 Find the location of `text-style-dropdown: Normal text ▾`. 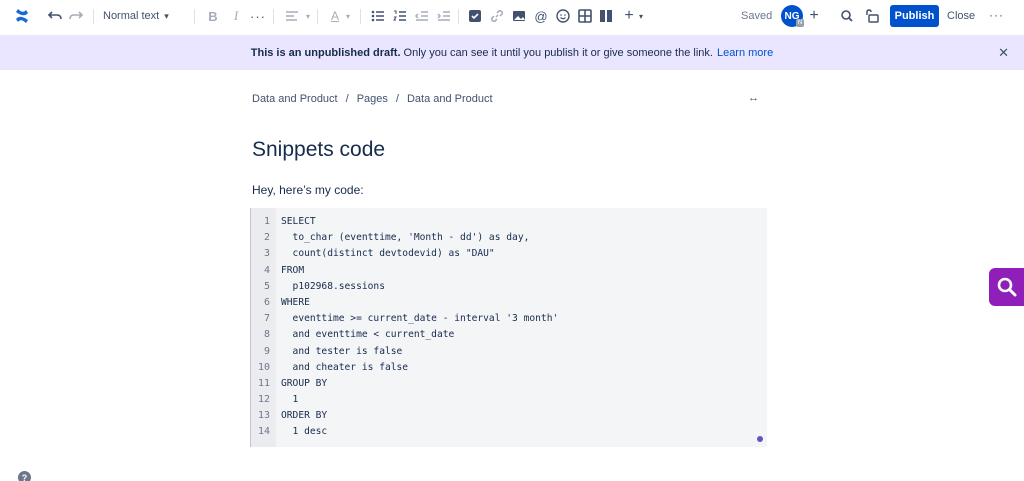

text-style-dropdown: Normal text ▾ is located at coordinates (136, 16).